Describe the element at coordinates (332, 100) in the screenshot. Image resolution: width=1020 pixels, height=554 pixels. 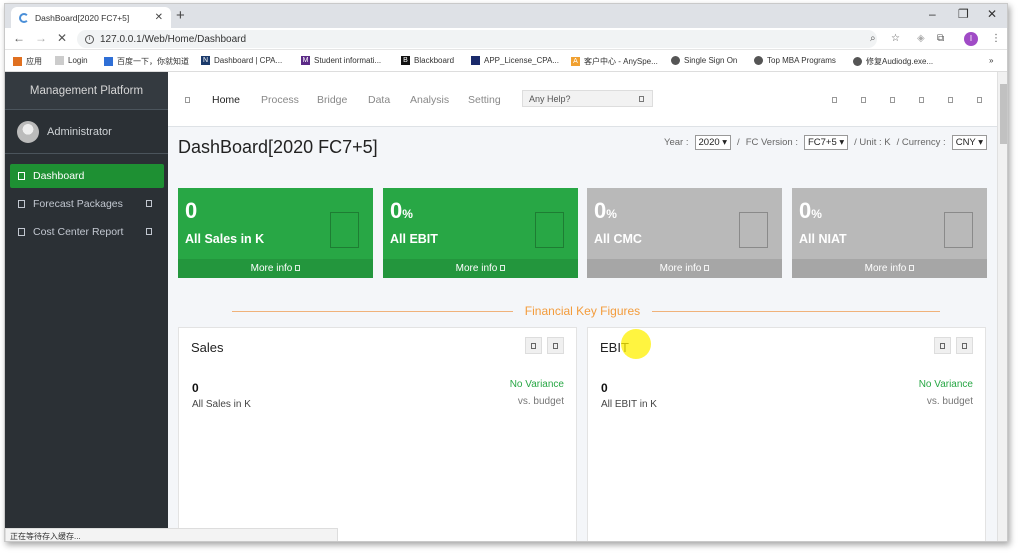
I see `nav-bridge: Bridge` at that location.